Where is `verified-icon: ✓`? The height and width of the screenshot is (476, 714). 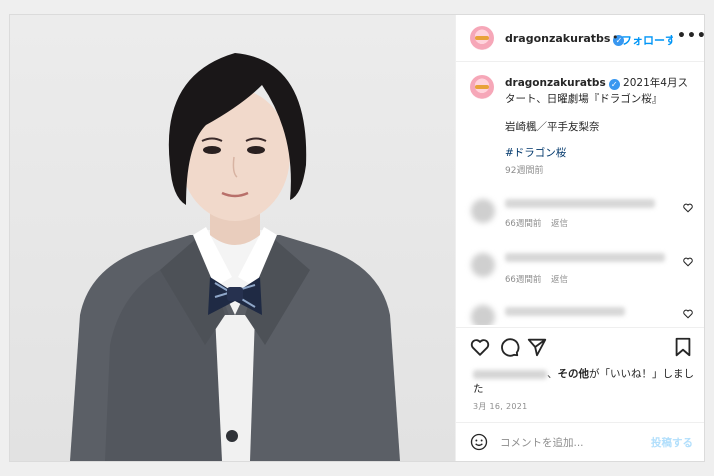
verified-icon: ✓ is located at coordinates (614, 84).